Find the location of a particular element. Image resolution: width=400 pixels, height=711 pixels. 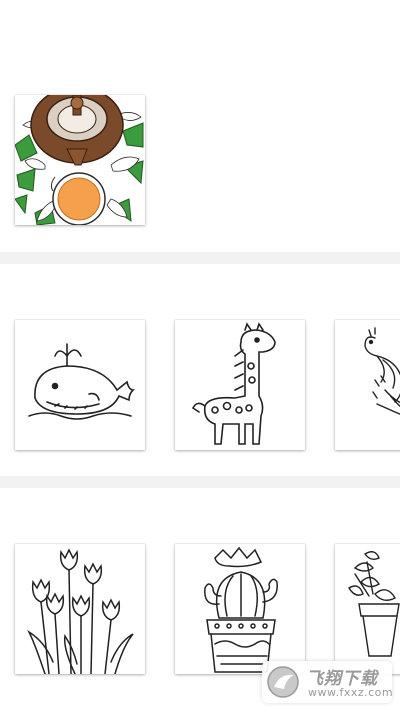

artwork-card-giraffe is located at coordinates (240, 385).